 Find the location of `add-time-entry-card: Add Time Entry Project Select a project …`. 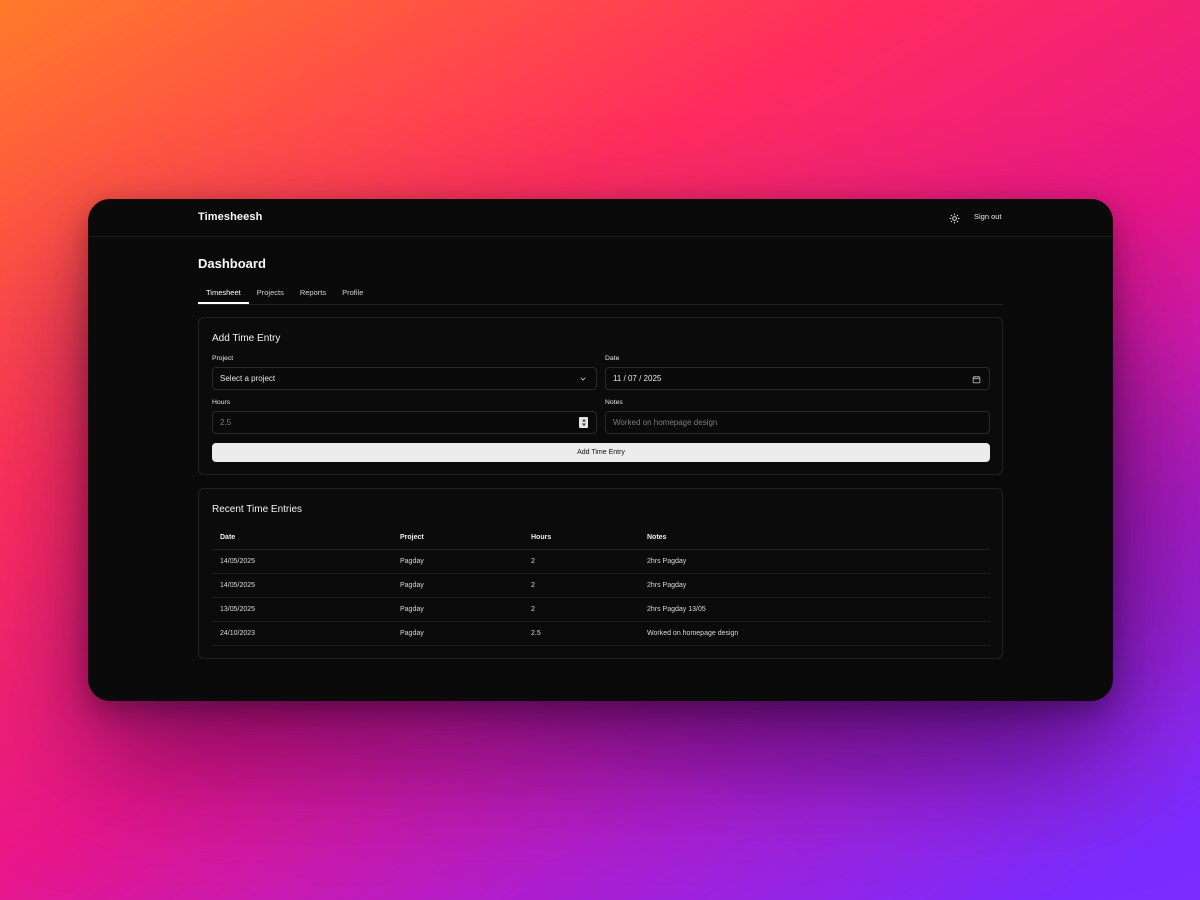

add-time-entry-card: Add Time Entry Project Select a project … is located at coordinates (600, 396).